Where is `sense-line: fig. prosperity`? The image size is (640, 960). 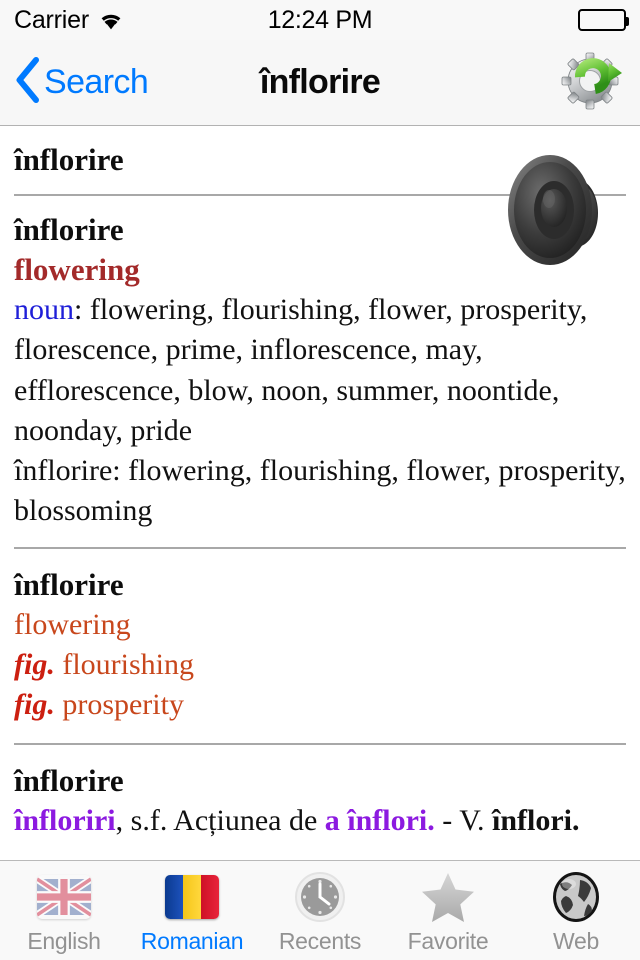
sense-line: fig. prosperity is located at coordinates (320, 705).